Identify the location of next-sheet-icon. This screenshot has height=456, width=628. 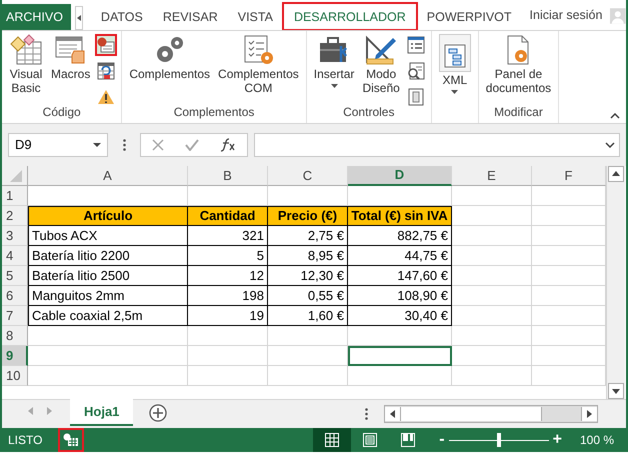
(49, 411).